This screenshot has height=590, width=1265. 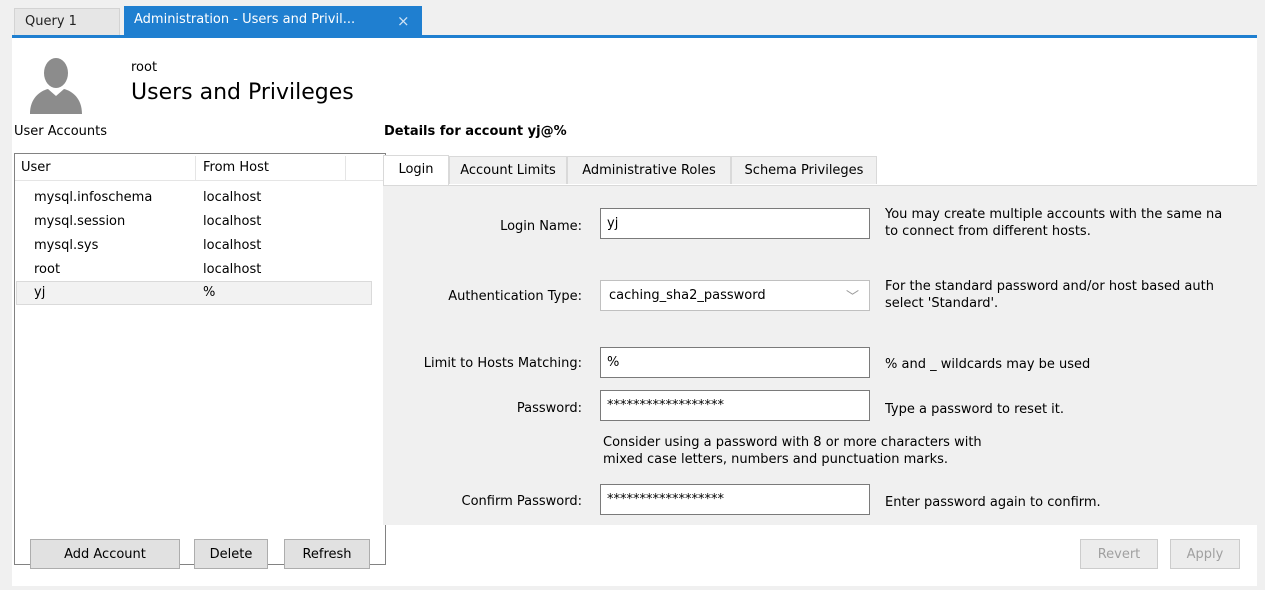 What do you see at coordinates (1071, 303) in the screenshot?
I see `authentication-type-help-line-2: select 'Standard'.` at bounding box center [1071, 303].